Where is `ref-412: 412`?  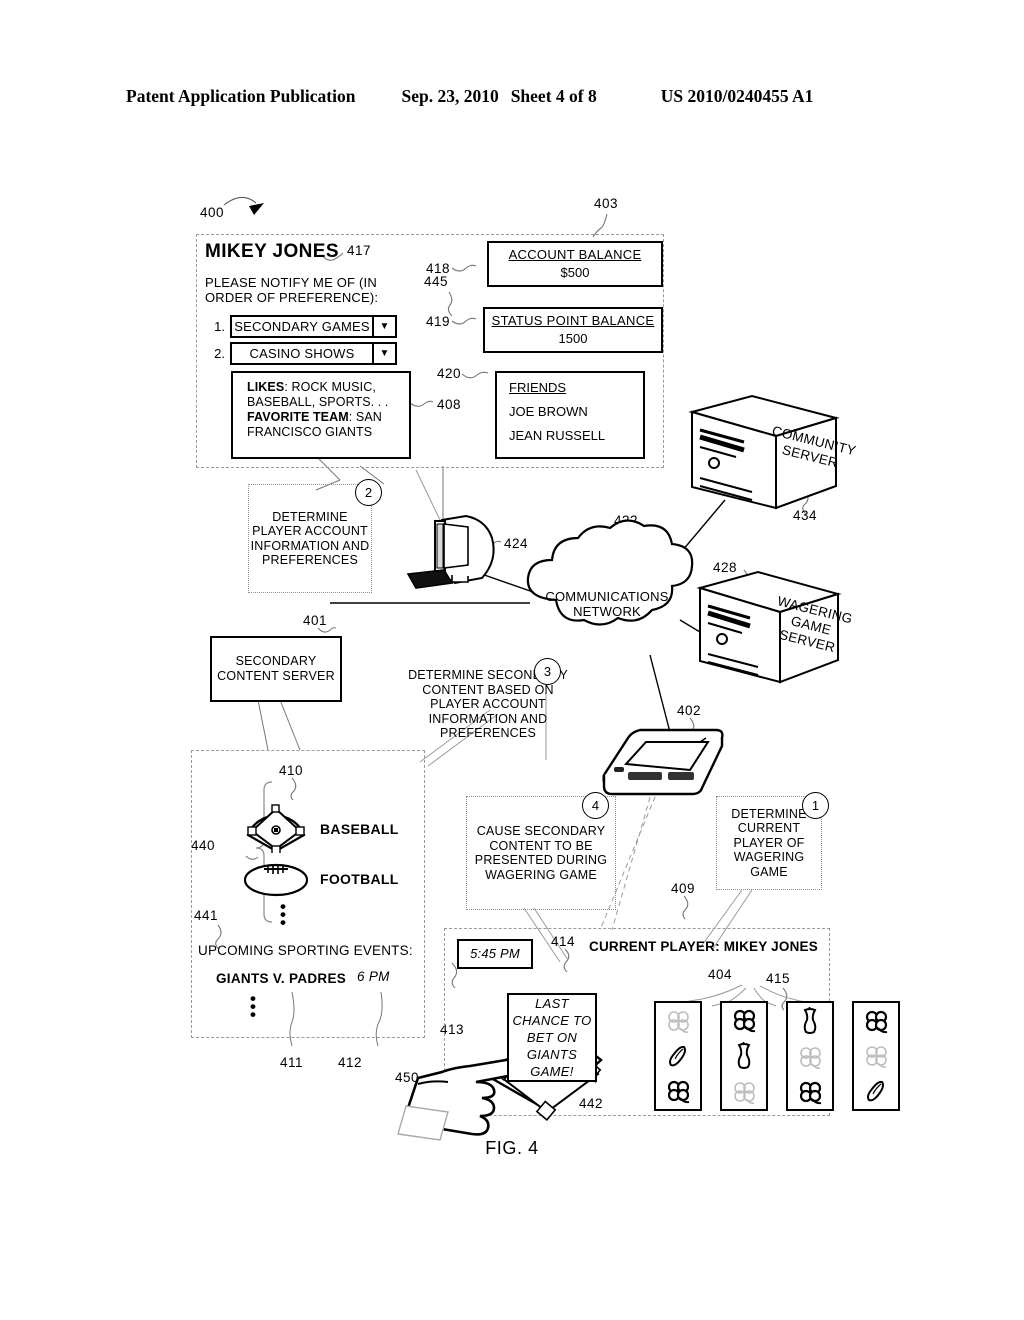 ref-412: 412 is located at coordinates (350, 1062).